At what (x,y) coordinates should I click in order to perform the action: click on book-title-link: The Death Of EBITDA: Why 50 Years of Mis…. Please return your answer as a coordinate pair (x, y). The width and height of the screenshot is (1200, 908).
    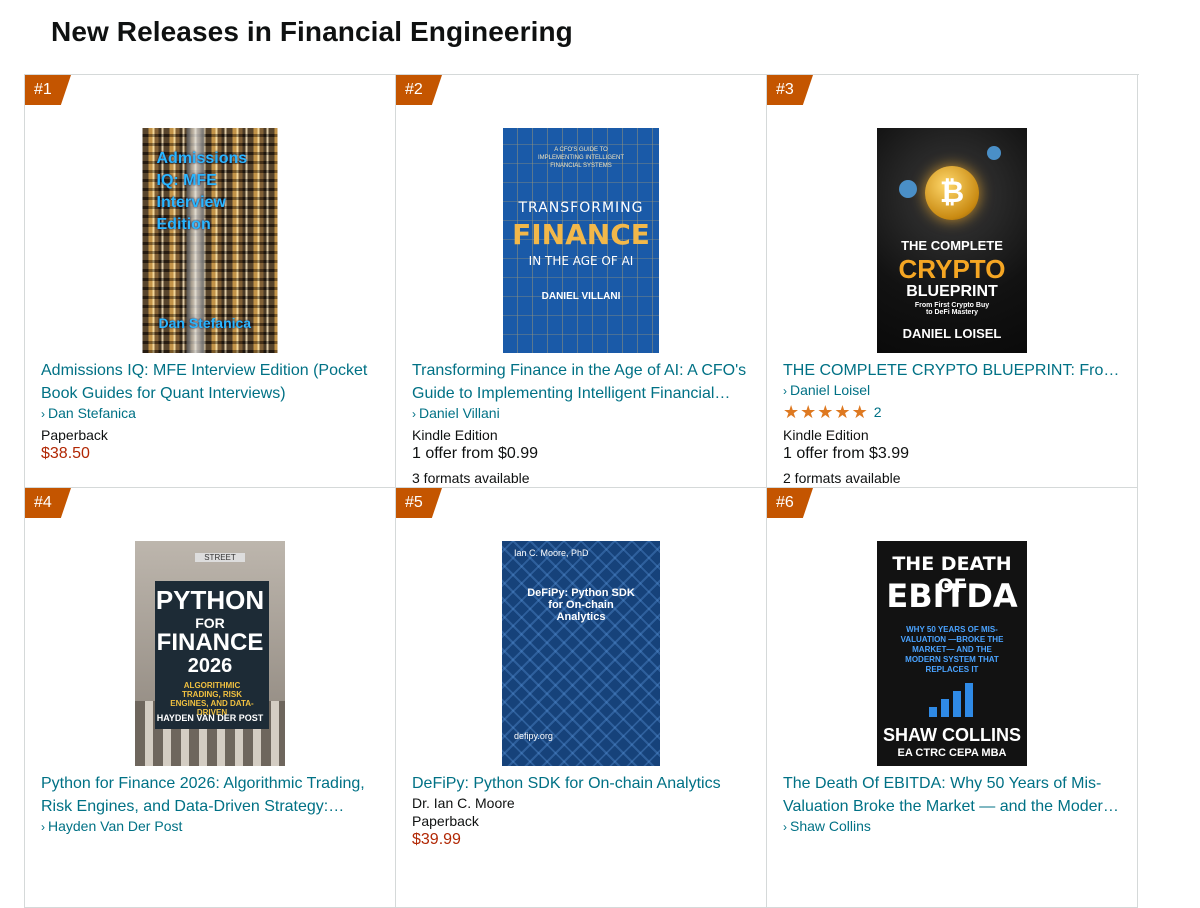
    Looking at the image, I should click on (953, 795).